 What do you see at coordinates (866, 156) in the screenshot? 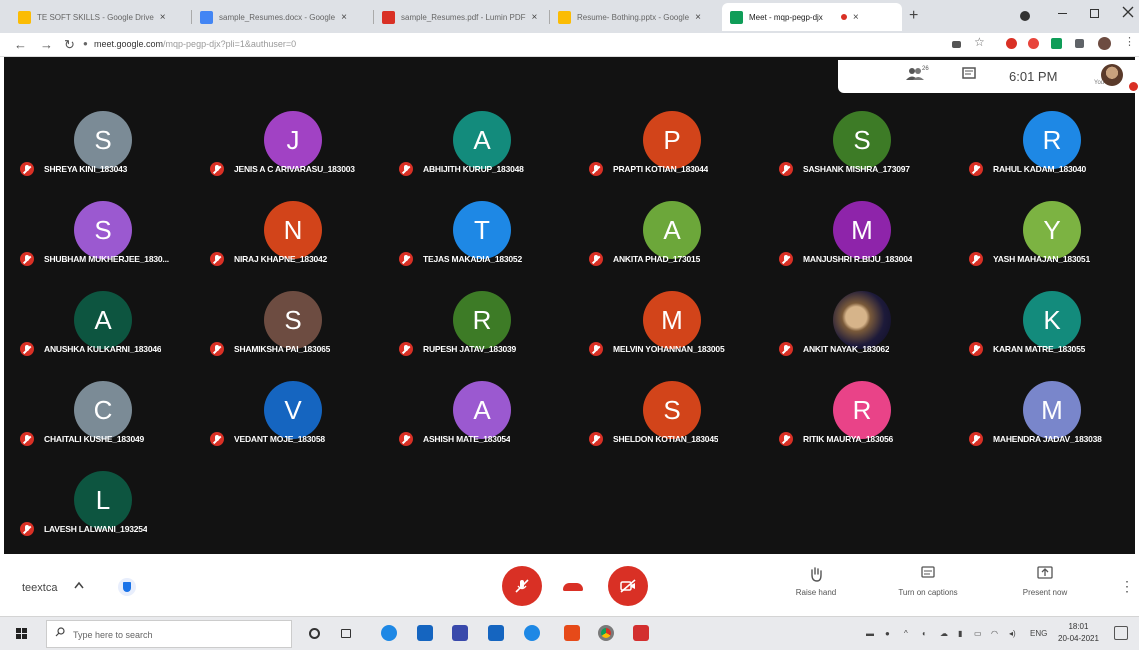
I see `participant-tile: S SASHANK MISHRA_173097` at bounding box center [866, 156].